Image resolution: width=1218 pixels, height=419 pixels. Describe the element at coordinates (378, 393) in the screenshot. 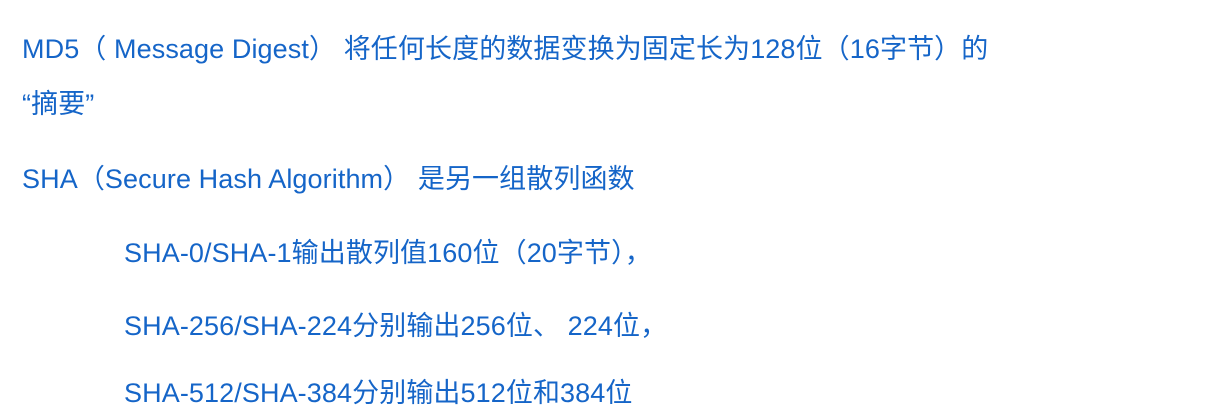

I see `sha-512-384-output-line: SHA-512/SHA-384分别输出512位和384位` at that location.